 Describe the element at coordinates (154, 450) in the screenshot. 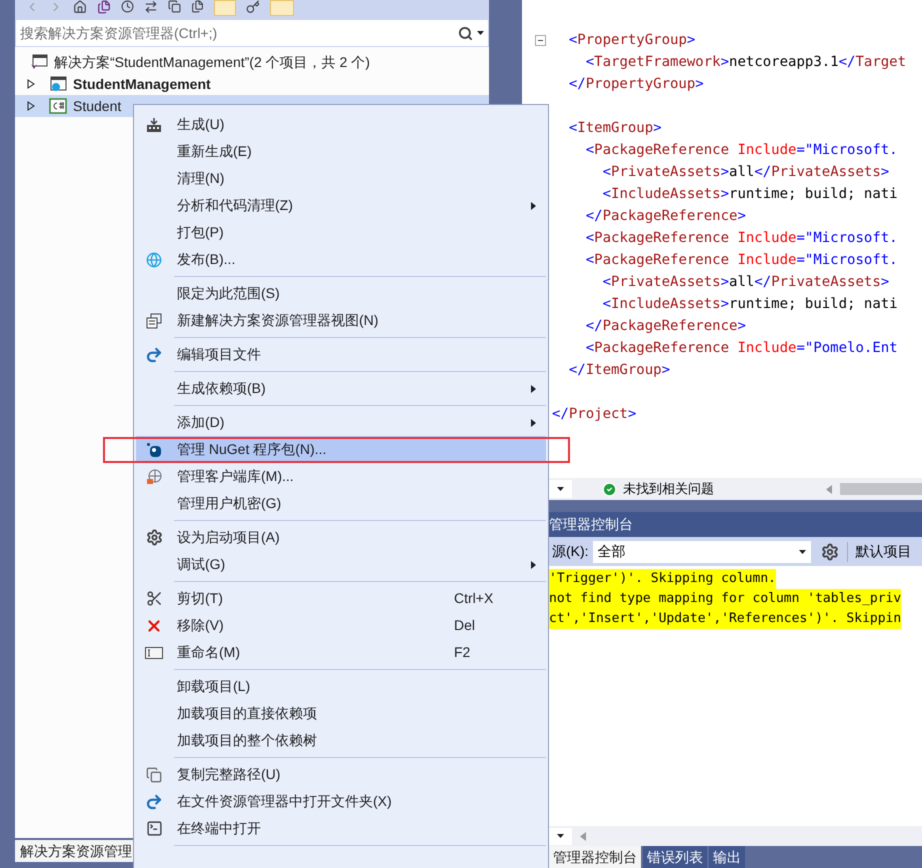

I see `nuget-icon` at that location.